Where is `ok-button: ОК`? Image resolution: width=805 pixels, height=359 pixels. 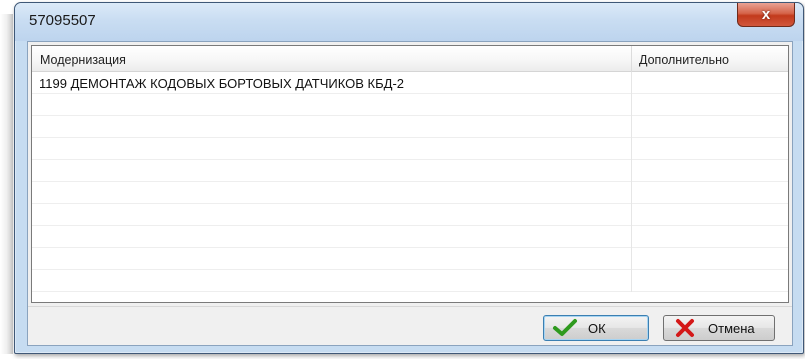 ok-button: ОК is located at coordinates (596, 328).